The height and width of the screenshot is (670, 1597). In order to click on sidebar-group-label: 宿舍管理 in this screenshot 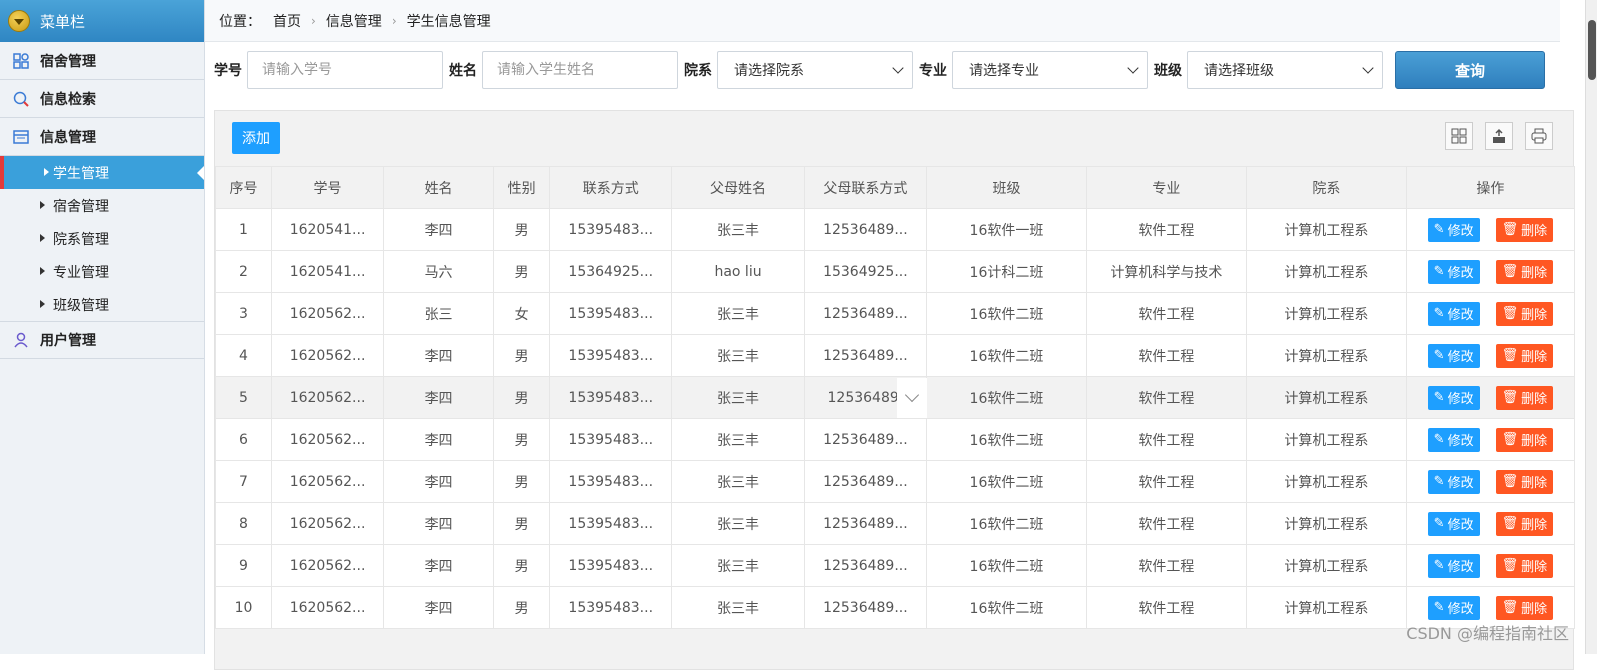, I will do `click(68, 61)`.